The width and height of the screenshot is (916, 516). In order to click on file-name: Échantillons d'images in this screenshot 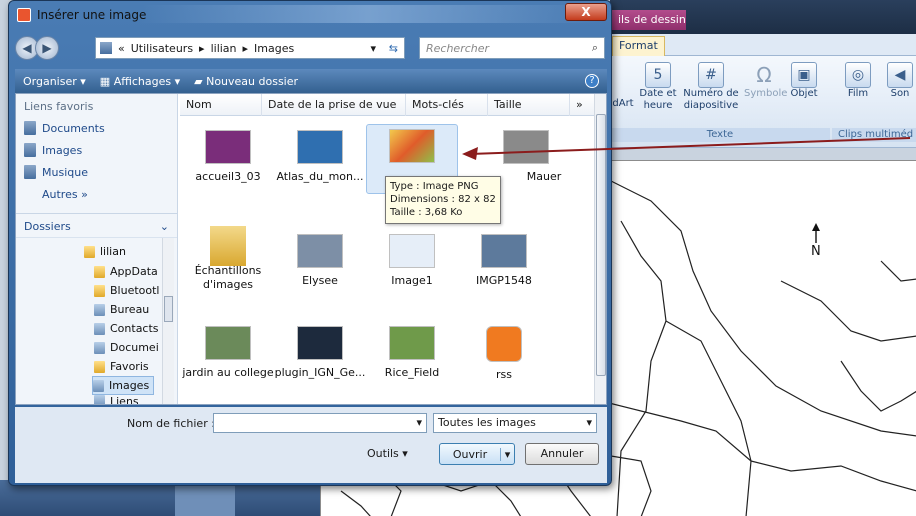, I will do `click(228, 277)`.